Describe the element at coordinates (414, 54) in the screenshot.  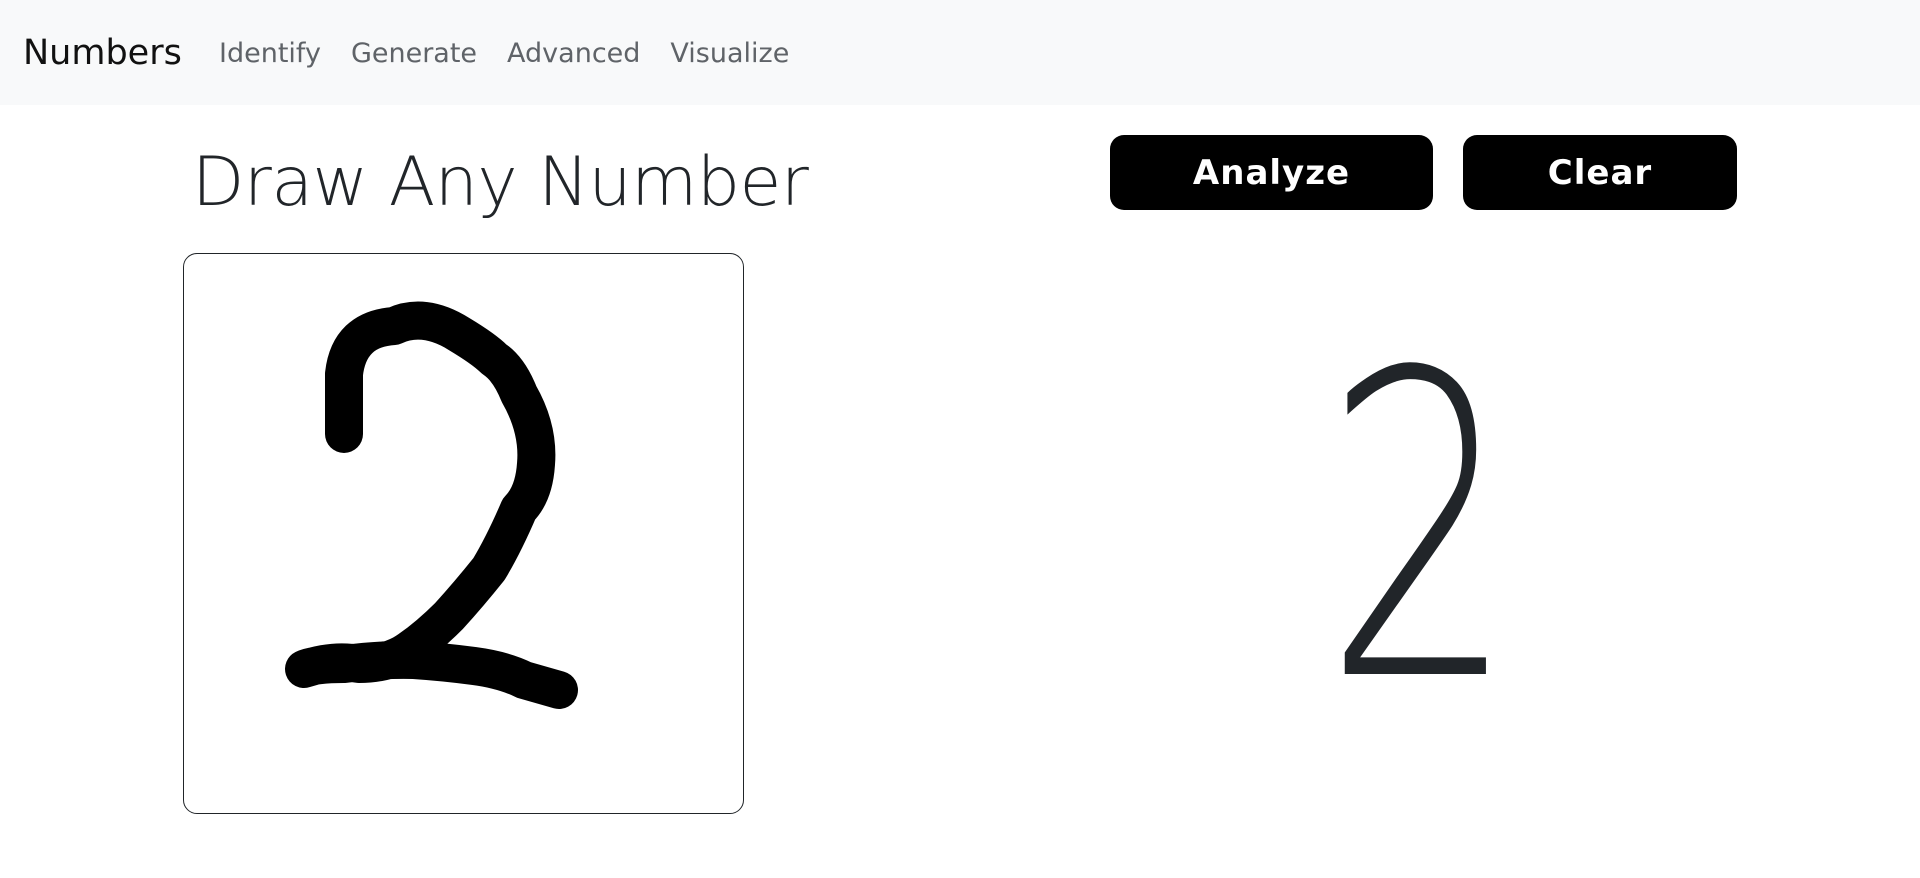
I see `nav-link-generate: Generate` at that location.